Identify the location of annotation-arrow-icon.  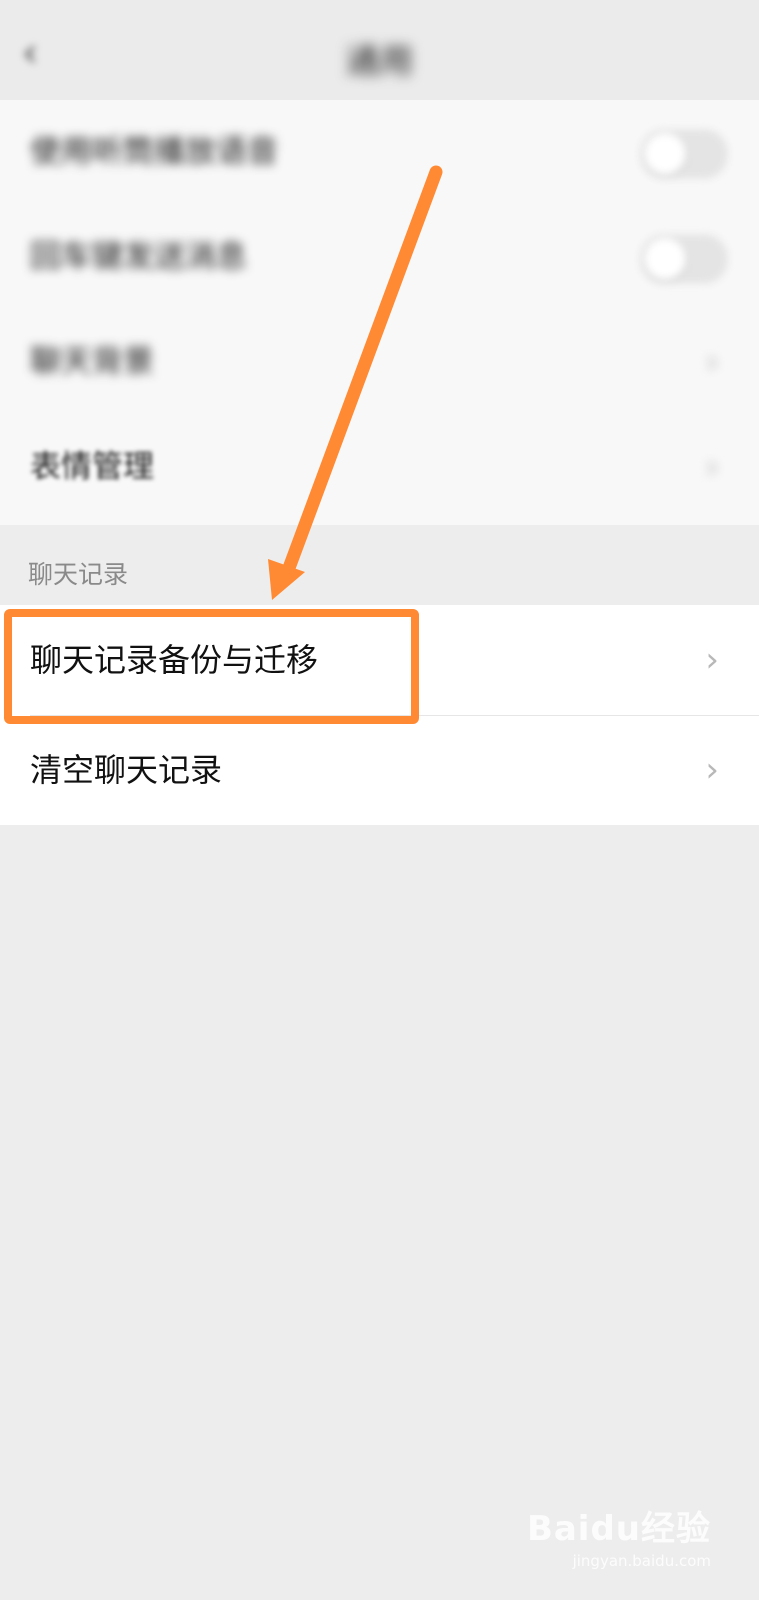
(355, 382).